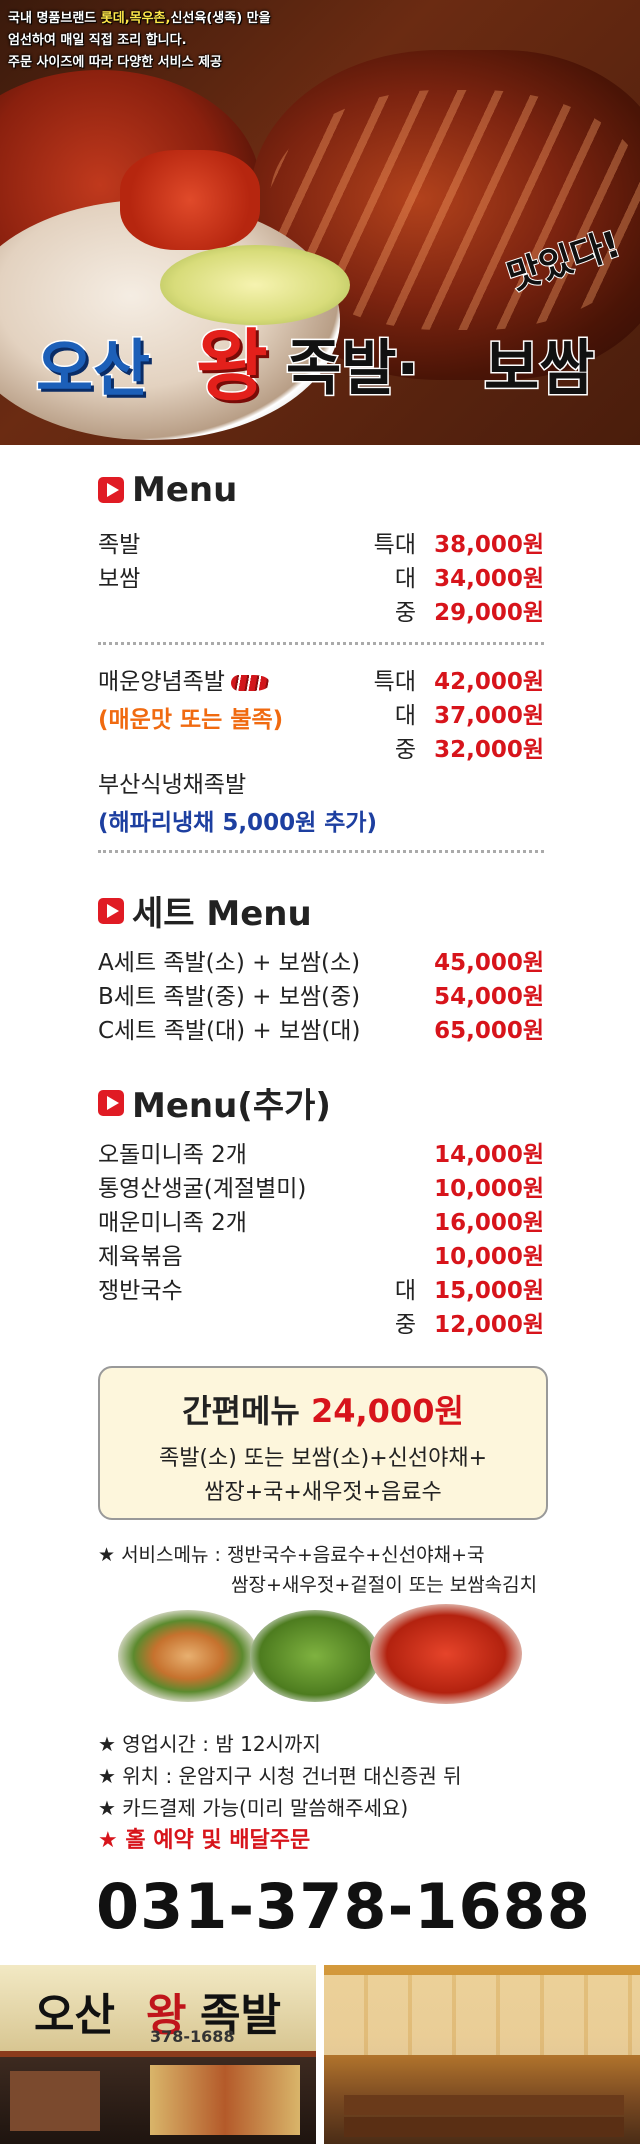 The image size is (640, 2144). I want to click on item-price: 32,000원, so click(489, 750).